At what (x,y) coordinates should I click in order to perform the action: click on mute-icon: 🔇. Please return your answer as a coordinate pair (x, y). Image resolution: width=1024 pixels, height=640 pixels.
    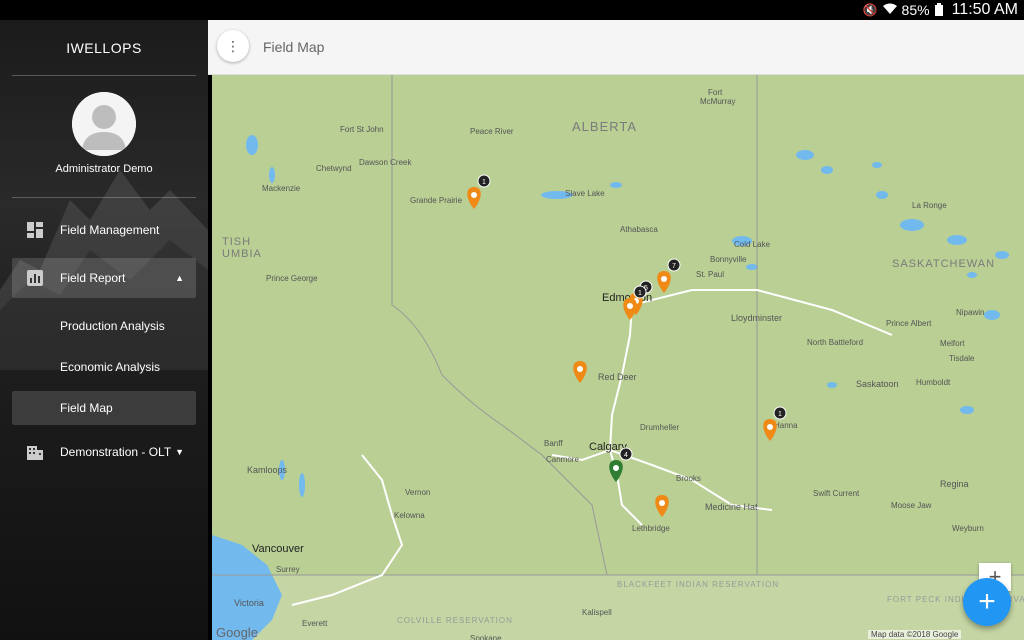
    Looking at the image, I should click on (870, 10).